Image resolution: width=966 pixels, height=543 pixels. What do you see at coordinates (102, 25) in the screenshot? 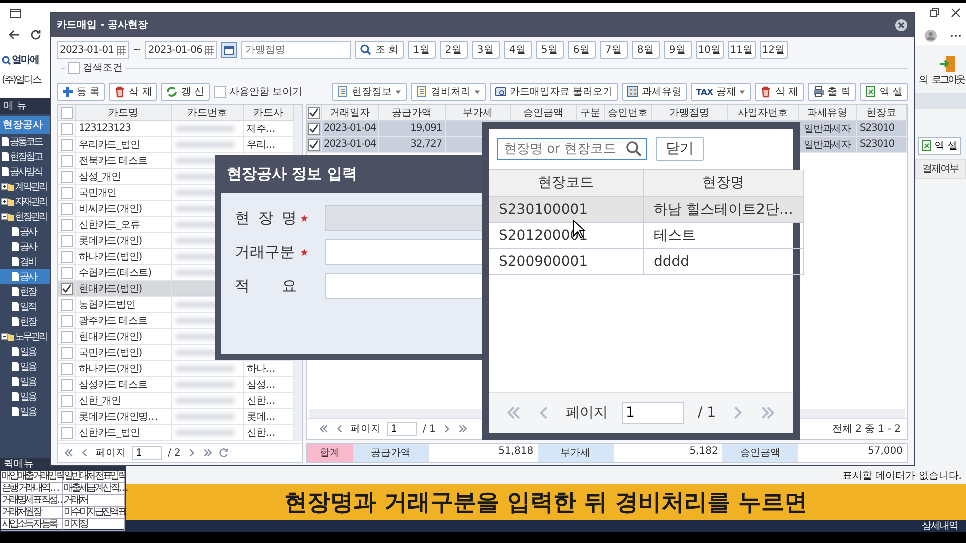
I see `window-title: 카드매입 - 공사현장` at bounding box center [102, 25].